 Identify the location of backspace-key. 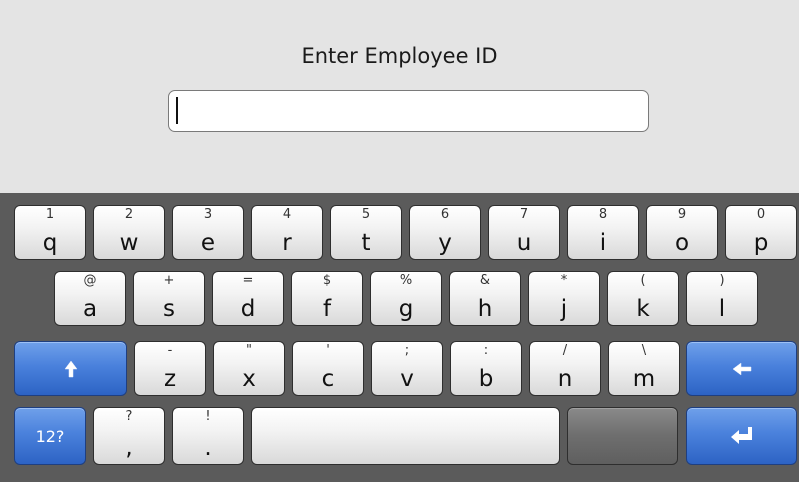
(741, 368).